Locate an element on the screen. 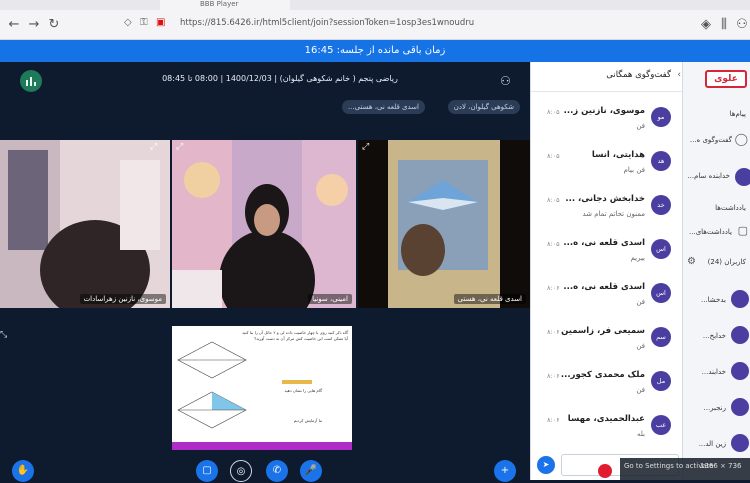 This screenshot has width=750, height=483. notes-icon: ▢ is located at coordinates (742, 230).